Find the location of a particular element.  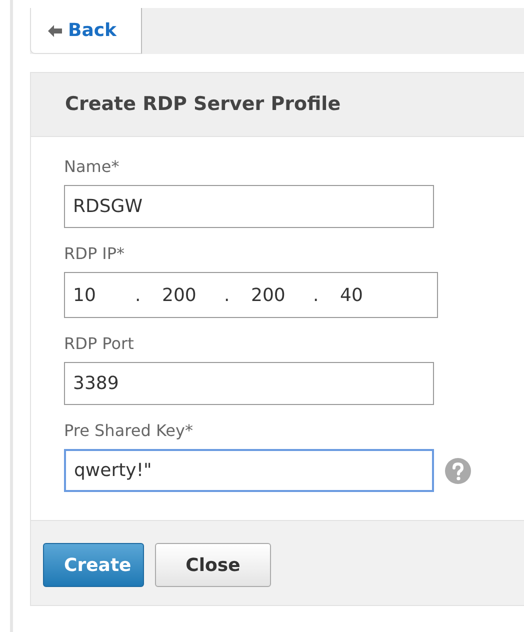

close-button: Close is located at coordinates (213, 565).